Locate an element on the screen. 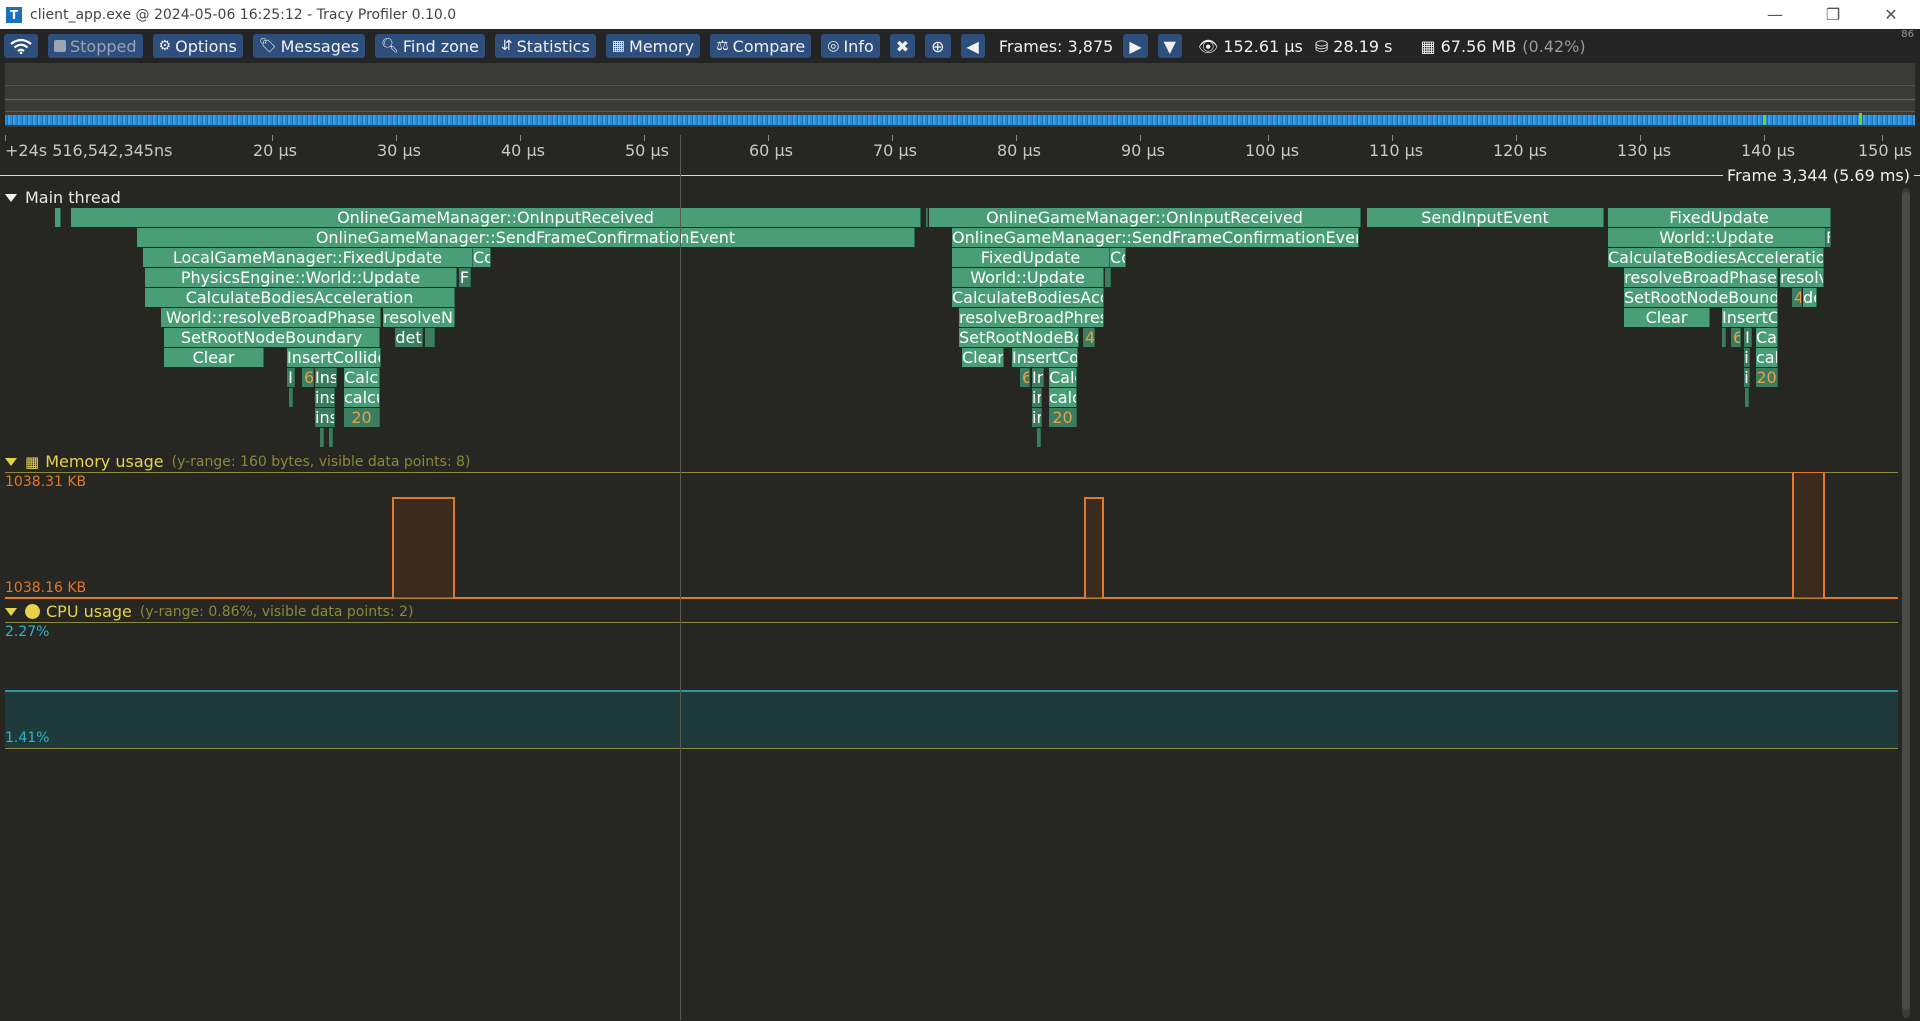 The width and height of the screenshot is (1920, 1021). frame-indicator: Frame 3,344 (5.69 ms) is located at coordinates (960, 175).